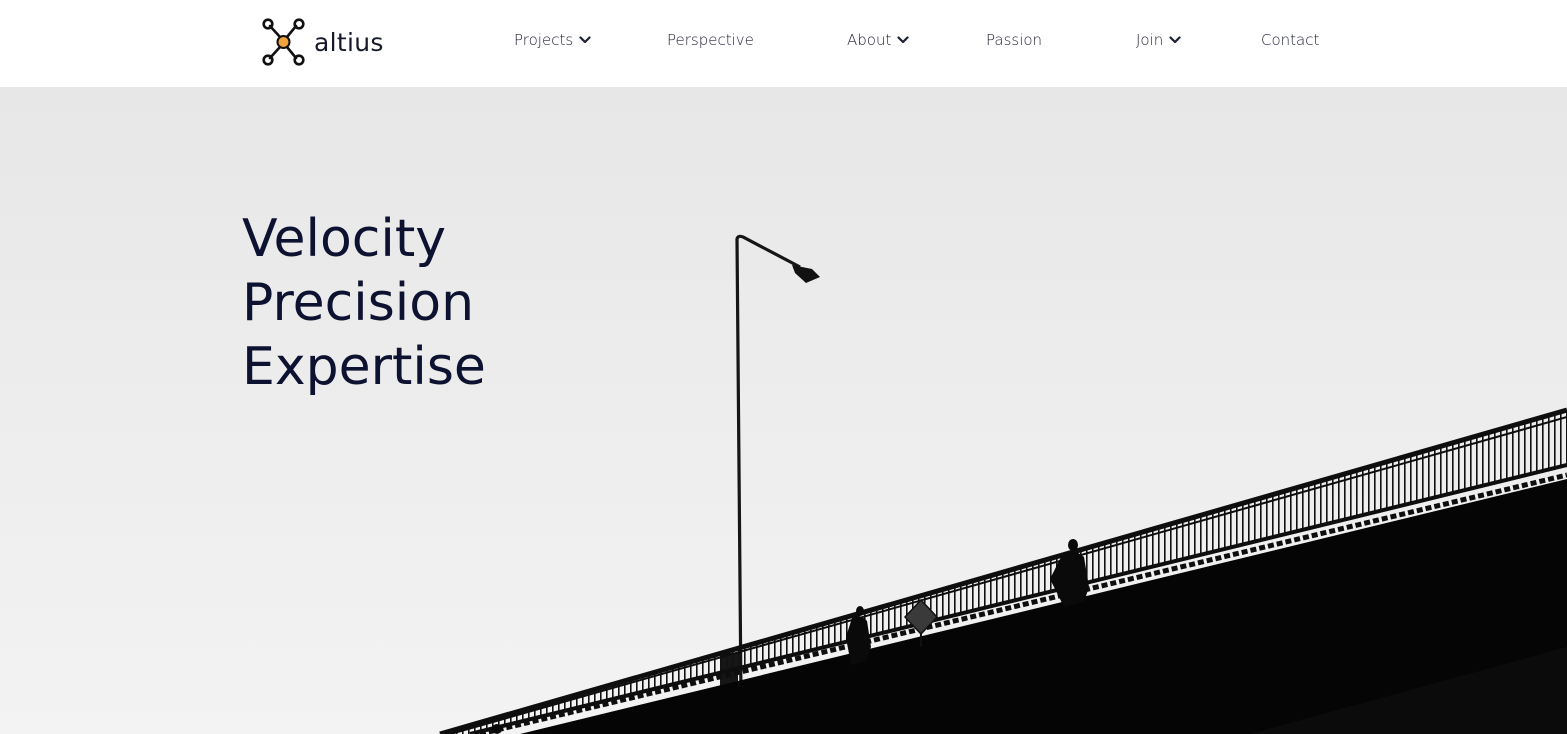 This screenshot has width=1567, height=734. I want to click on nav-item-label: Contact, so click(1290, 40).